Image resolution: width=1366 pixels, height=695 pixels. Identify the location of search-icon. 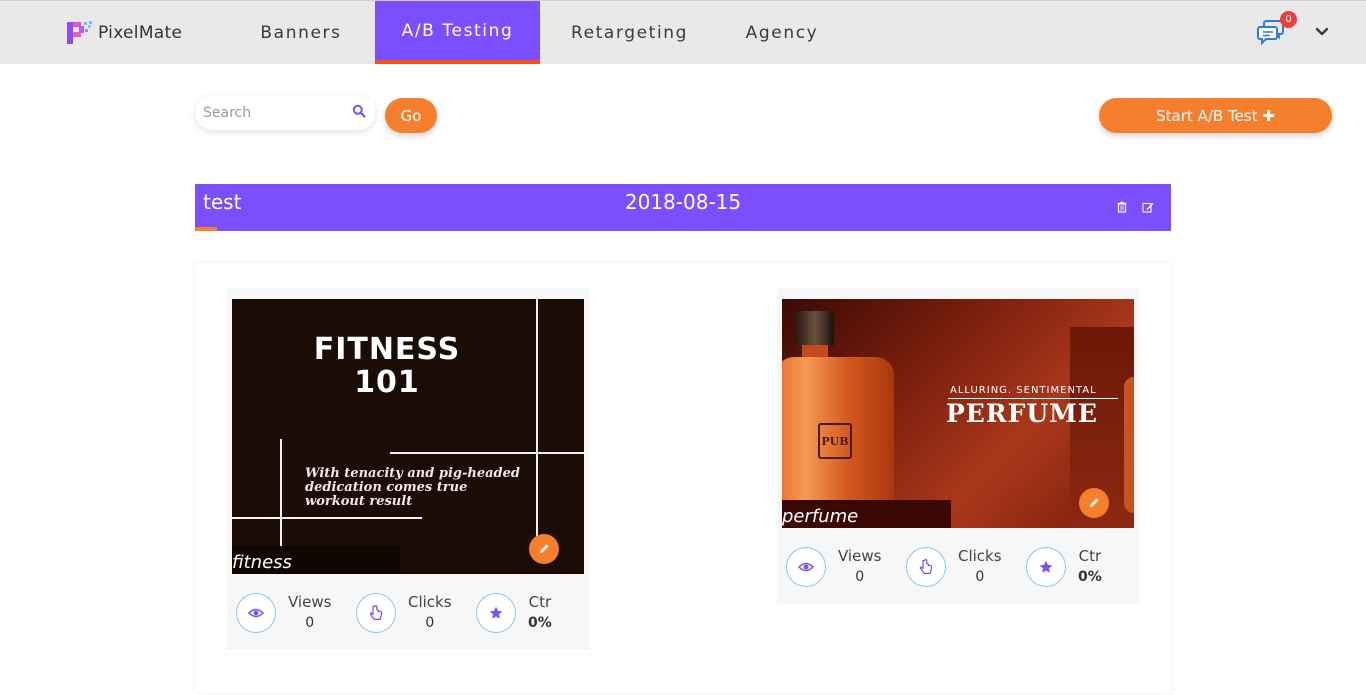
(359, 111).